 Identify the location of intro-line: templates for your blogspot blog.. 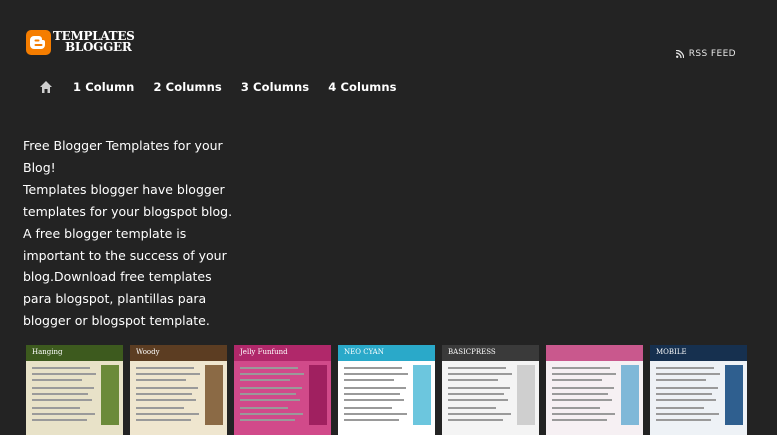
(128, 211).